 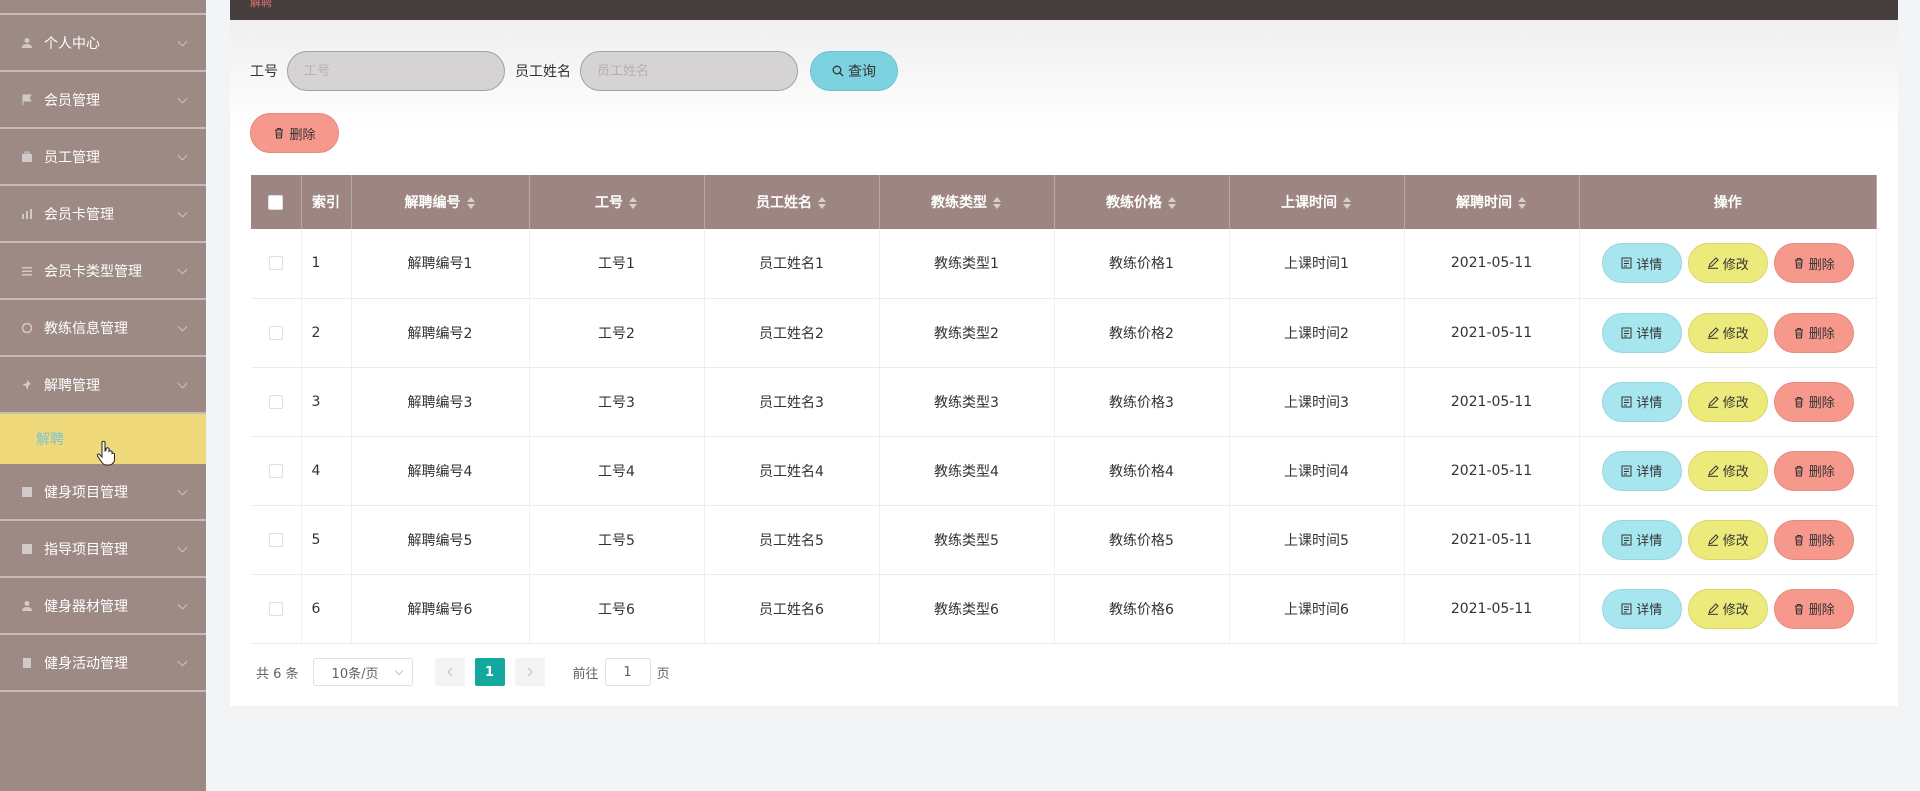 What do you see at coordinates (362, 672) in the screenshot?
I see `page-size-select: 10条/页` at bounding box center [362, 672].